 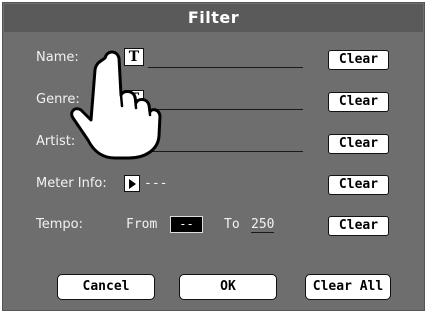 What do you see at coordinates (106, 287) in the screenshot?
I see `cancel-button: Cancel` at bounding box center [106, 287].